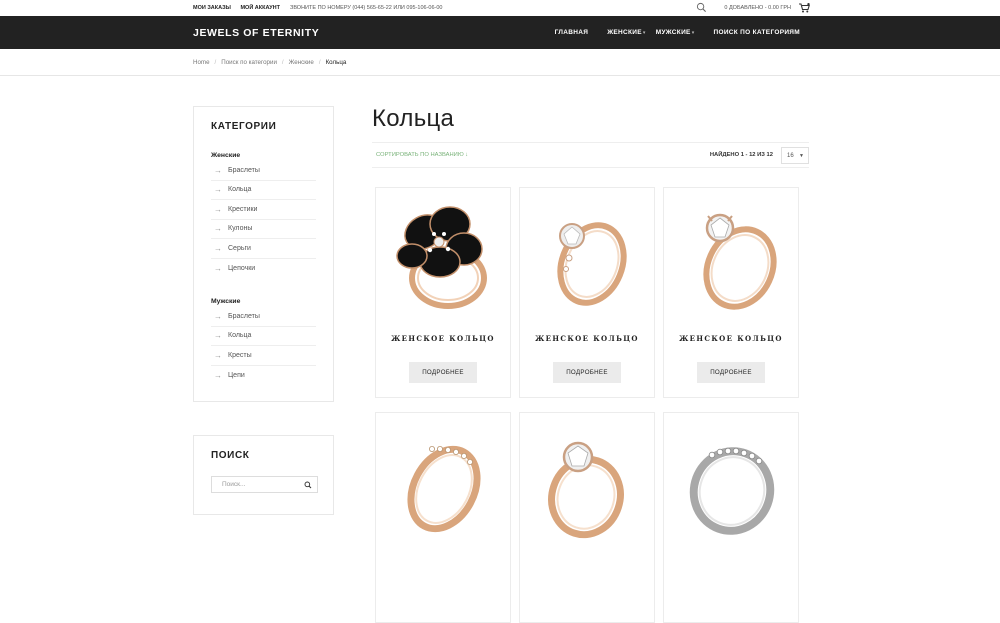  What do you see at coordinates (263, 229) in the screenshot?
I see `category-item: → Кулоны` at bounding box center [263, 229].